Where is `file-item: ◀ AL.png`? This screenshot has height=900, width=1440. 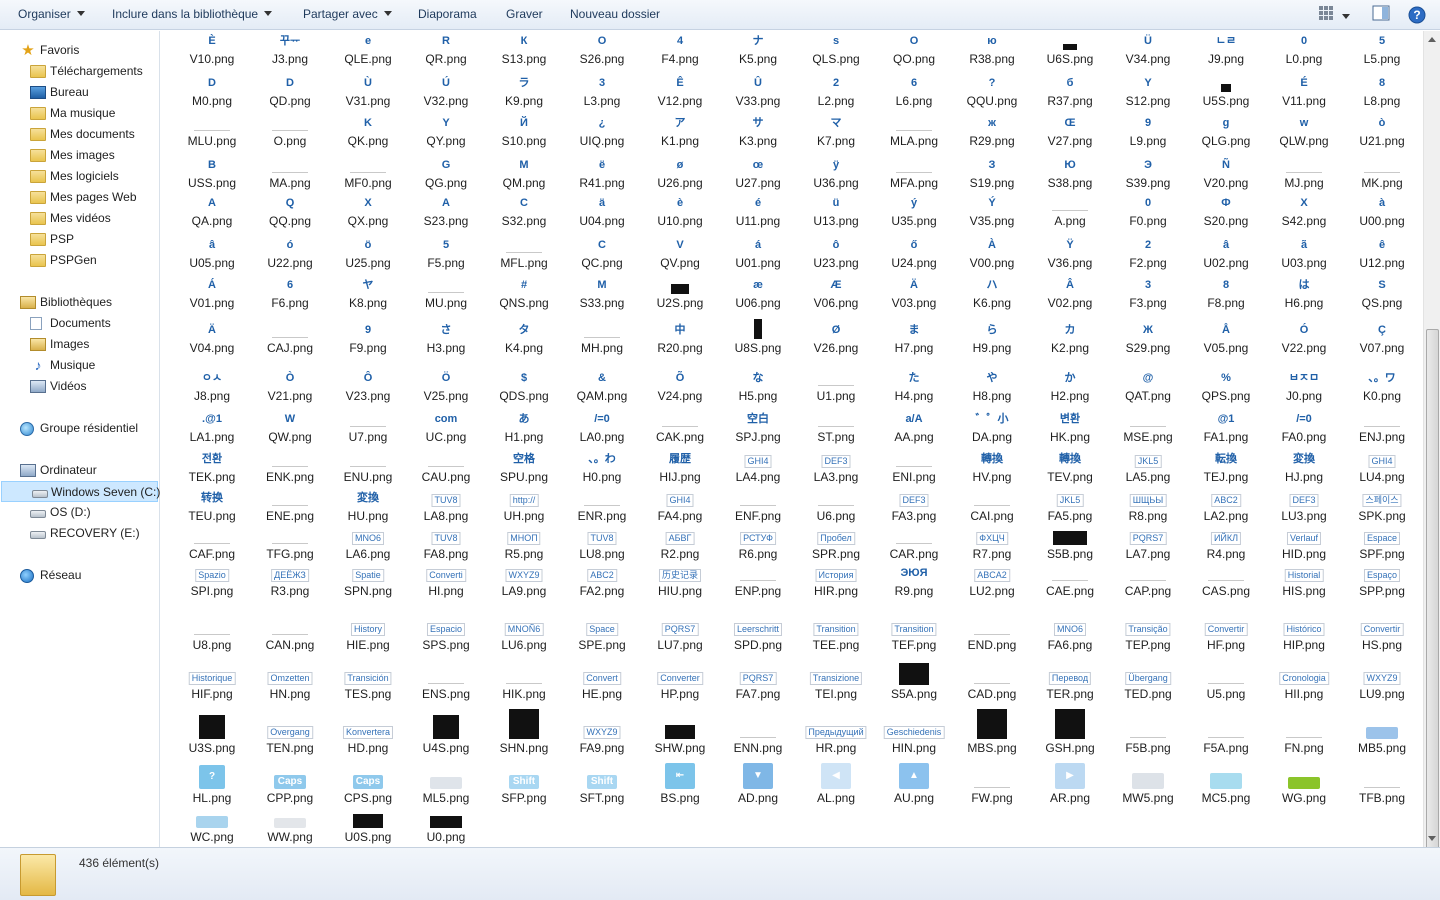
file-item: ◀ AL.png is located at coordinates (836, 785).